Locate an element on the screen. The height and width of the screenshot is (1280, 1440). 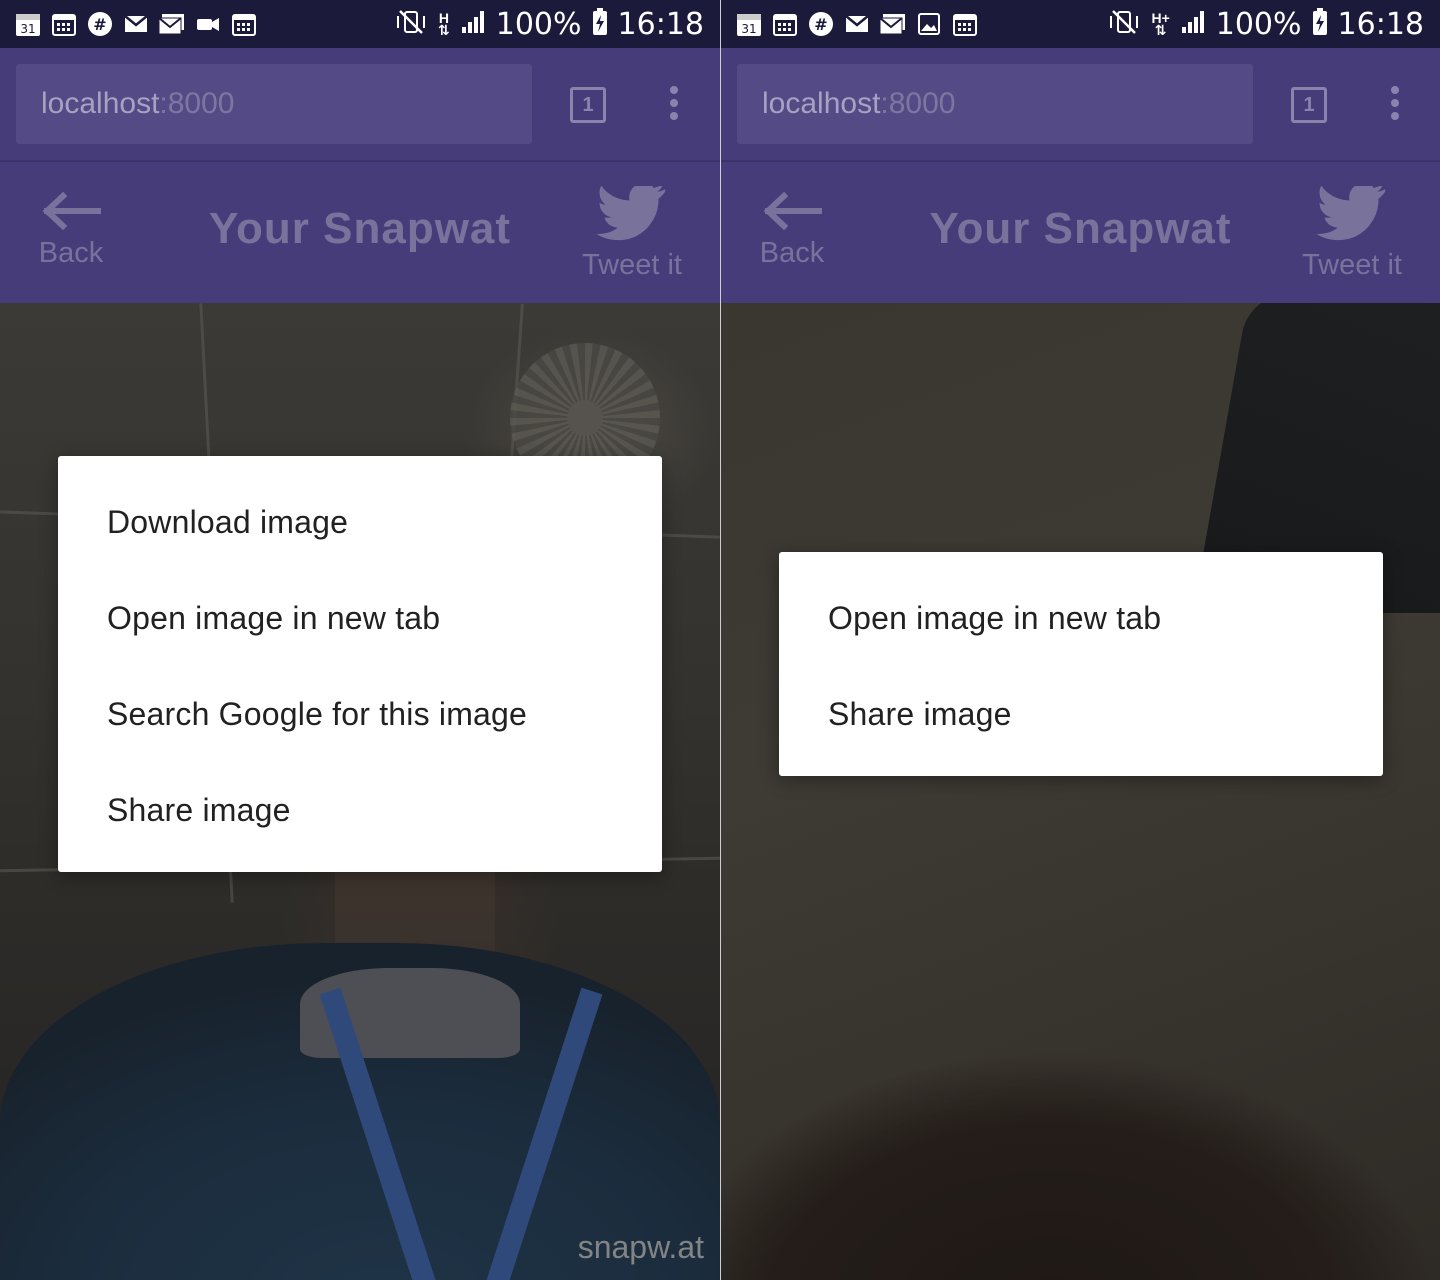
image-context-menu: Open image in new tab Share image is located at coordinates (1081, 664).